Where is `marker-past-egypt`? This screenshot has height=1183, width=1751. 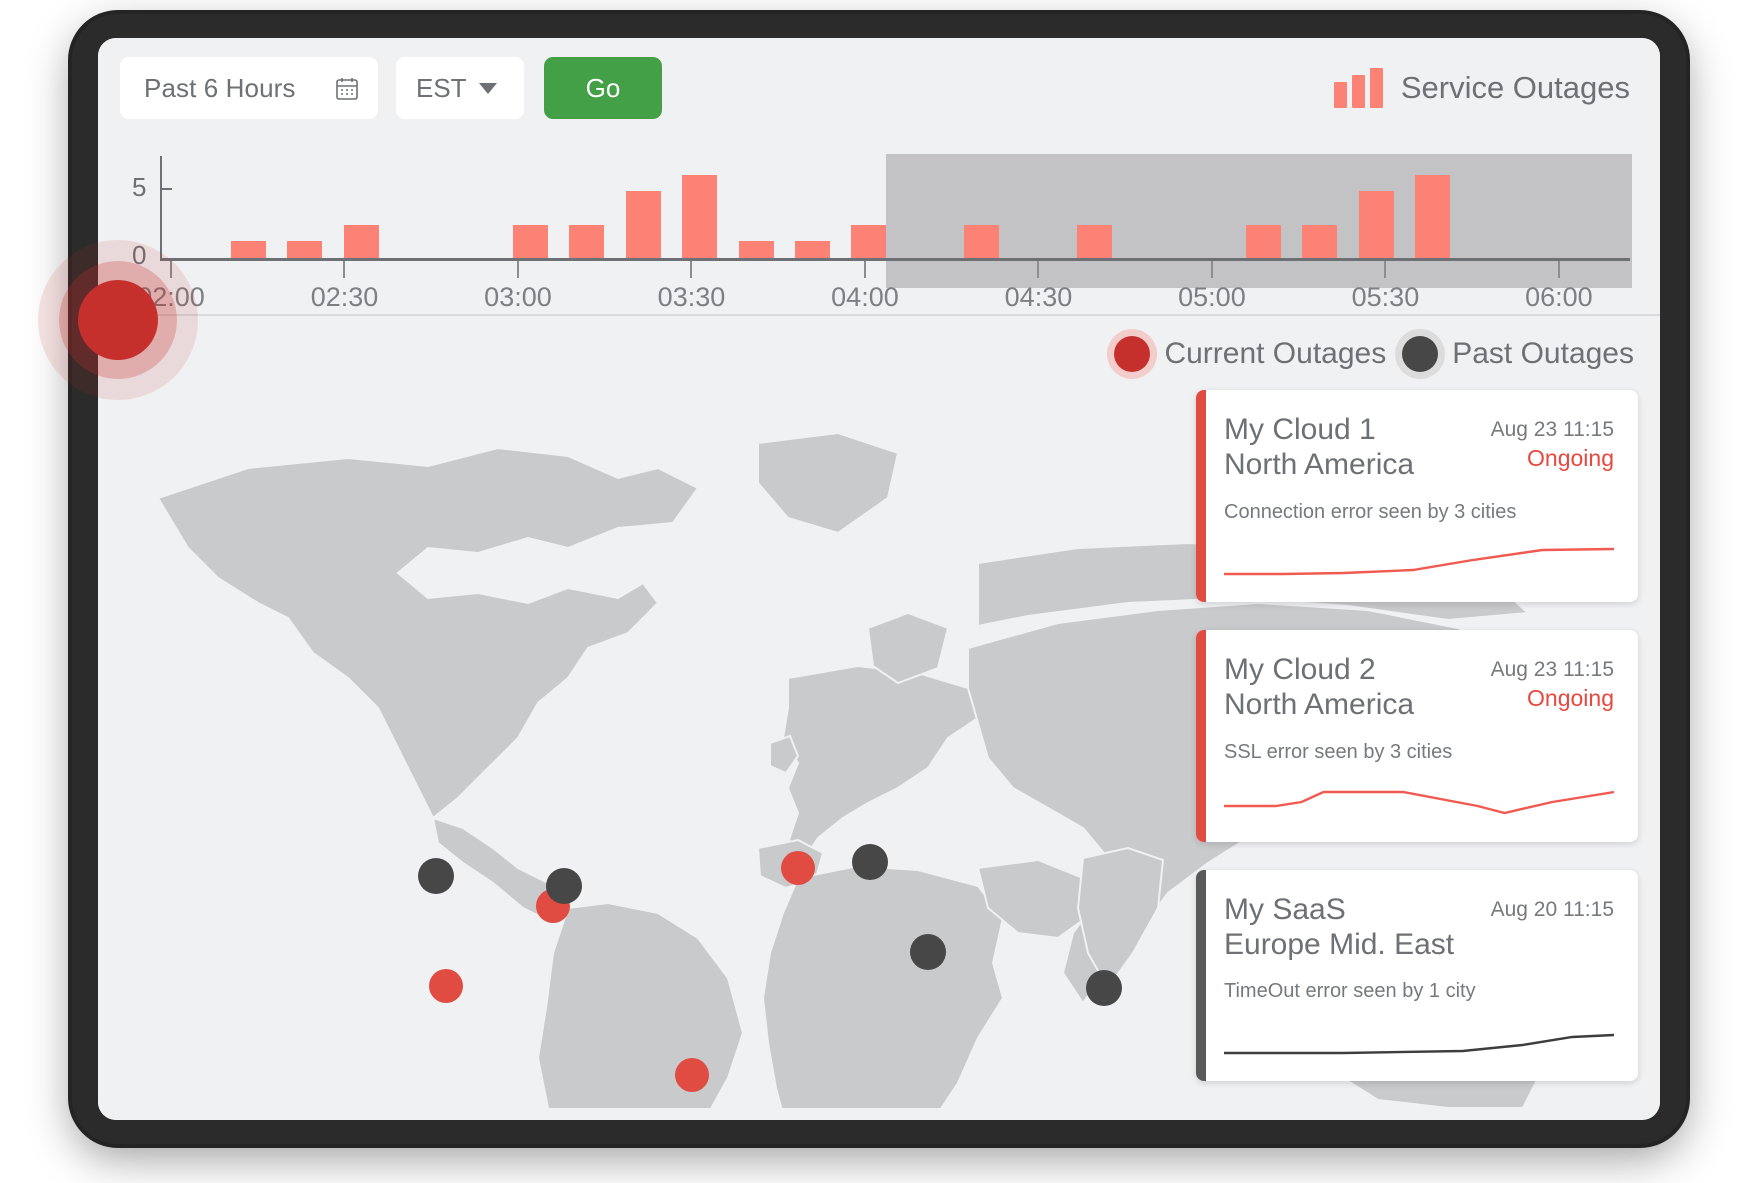 marker-past-egypt is located at coordinates (928, 952).